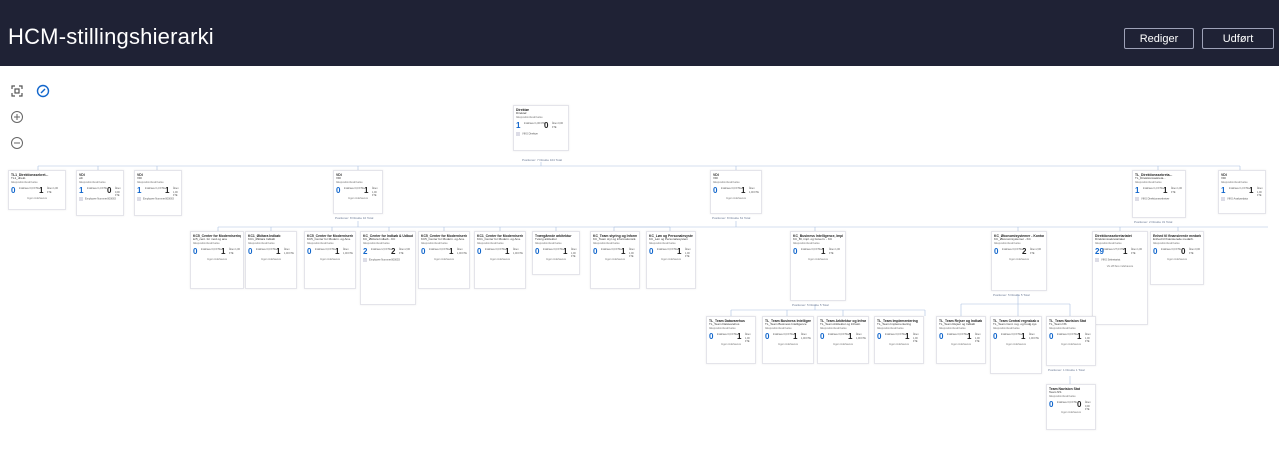  Describe the element at coordinates (1238, 38) in the screenshot. I see `done-button: Udført` at that location.